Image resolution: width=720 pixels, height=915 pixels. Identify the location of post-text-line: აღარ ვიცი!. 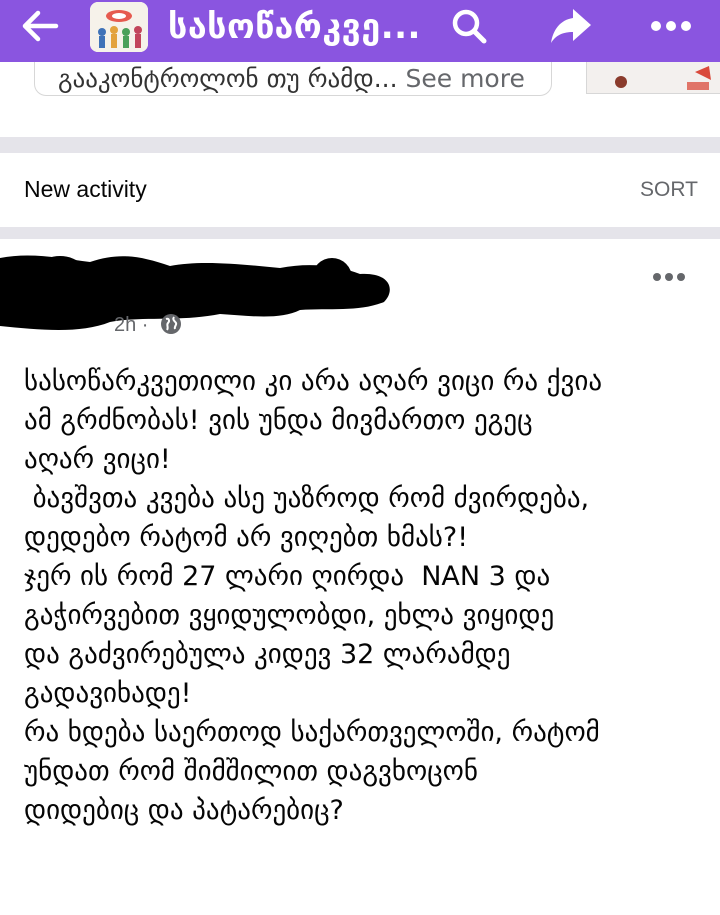
(97, 459).